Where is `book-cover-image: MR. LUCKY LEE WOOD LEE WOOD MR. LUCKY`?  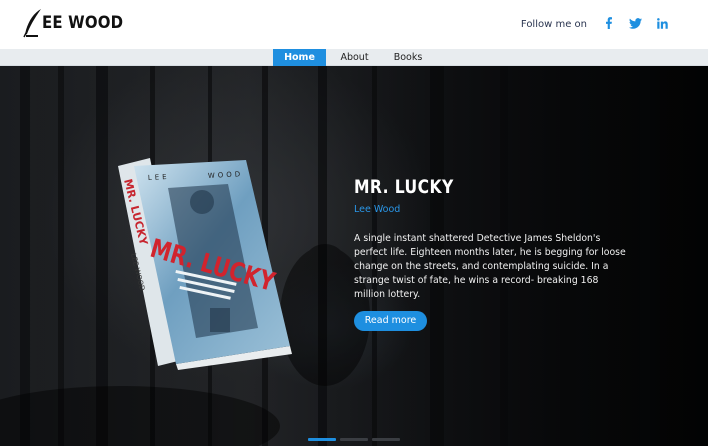
book-cover-image: MR. LUCKY LEE WOOD LEE WOOD MR. LUCKY is located at coordinates (205, 264).